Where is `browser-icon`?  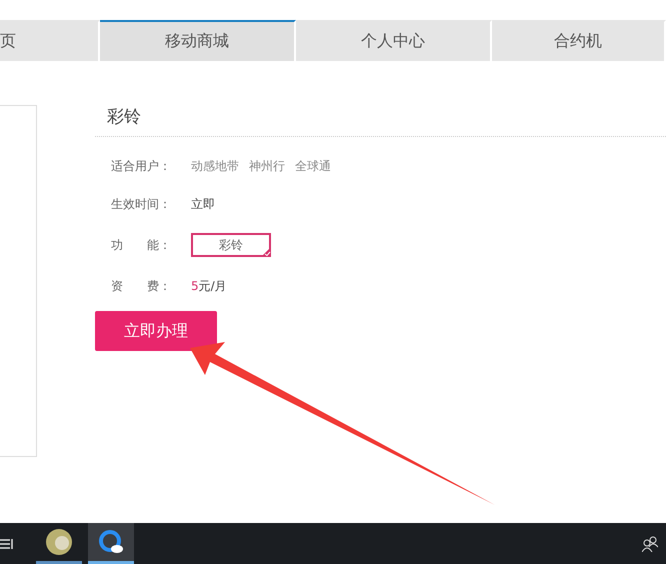 browser-icon is located at coordinates (111, 542).